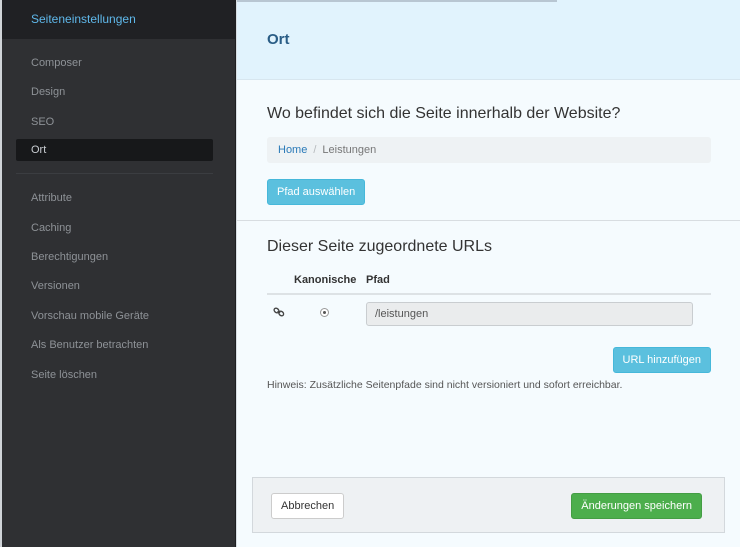 Image resolution: width=740 pixels, height=547 pixels. Describe the element at coordinates (114, 150) in the screenshot. I see `sidebar-item-ort: Ort` at that location.